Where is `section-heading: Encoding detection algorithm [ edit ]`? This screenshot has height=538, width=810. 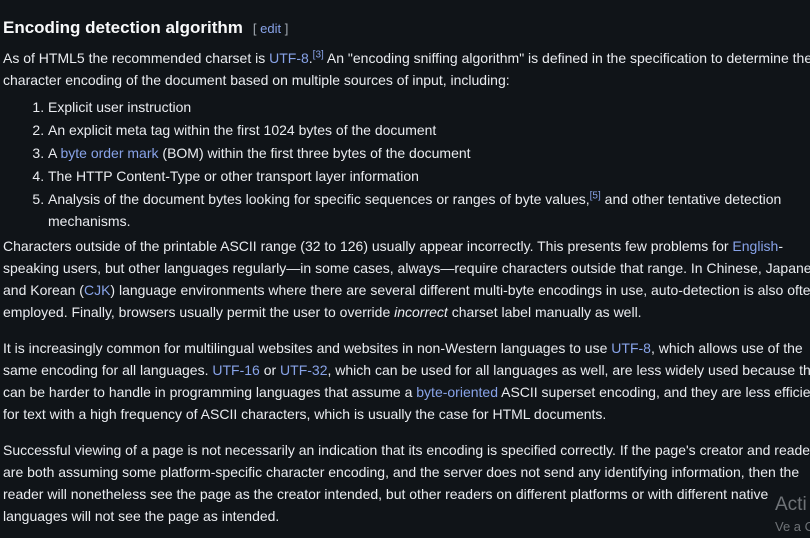 section-heading: Encoding detection algorithm [ edit ] is located at coordinates (406, 28).